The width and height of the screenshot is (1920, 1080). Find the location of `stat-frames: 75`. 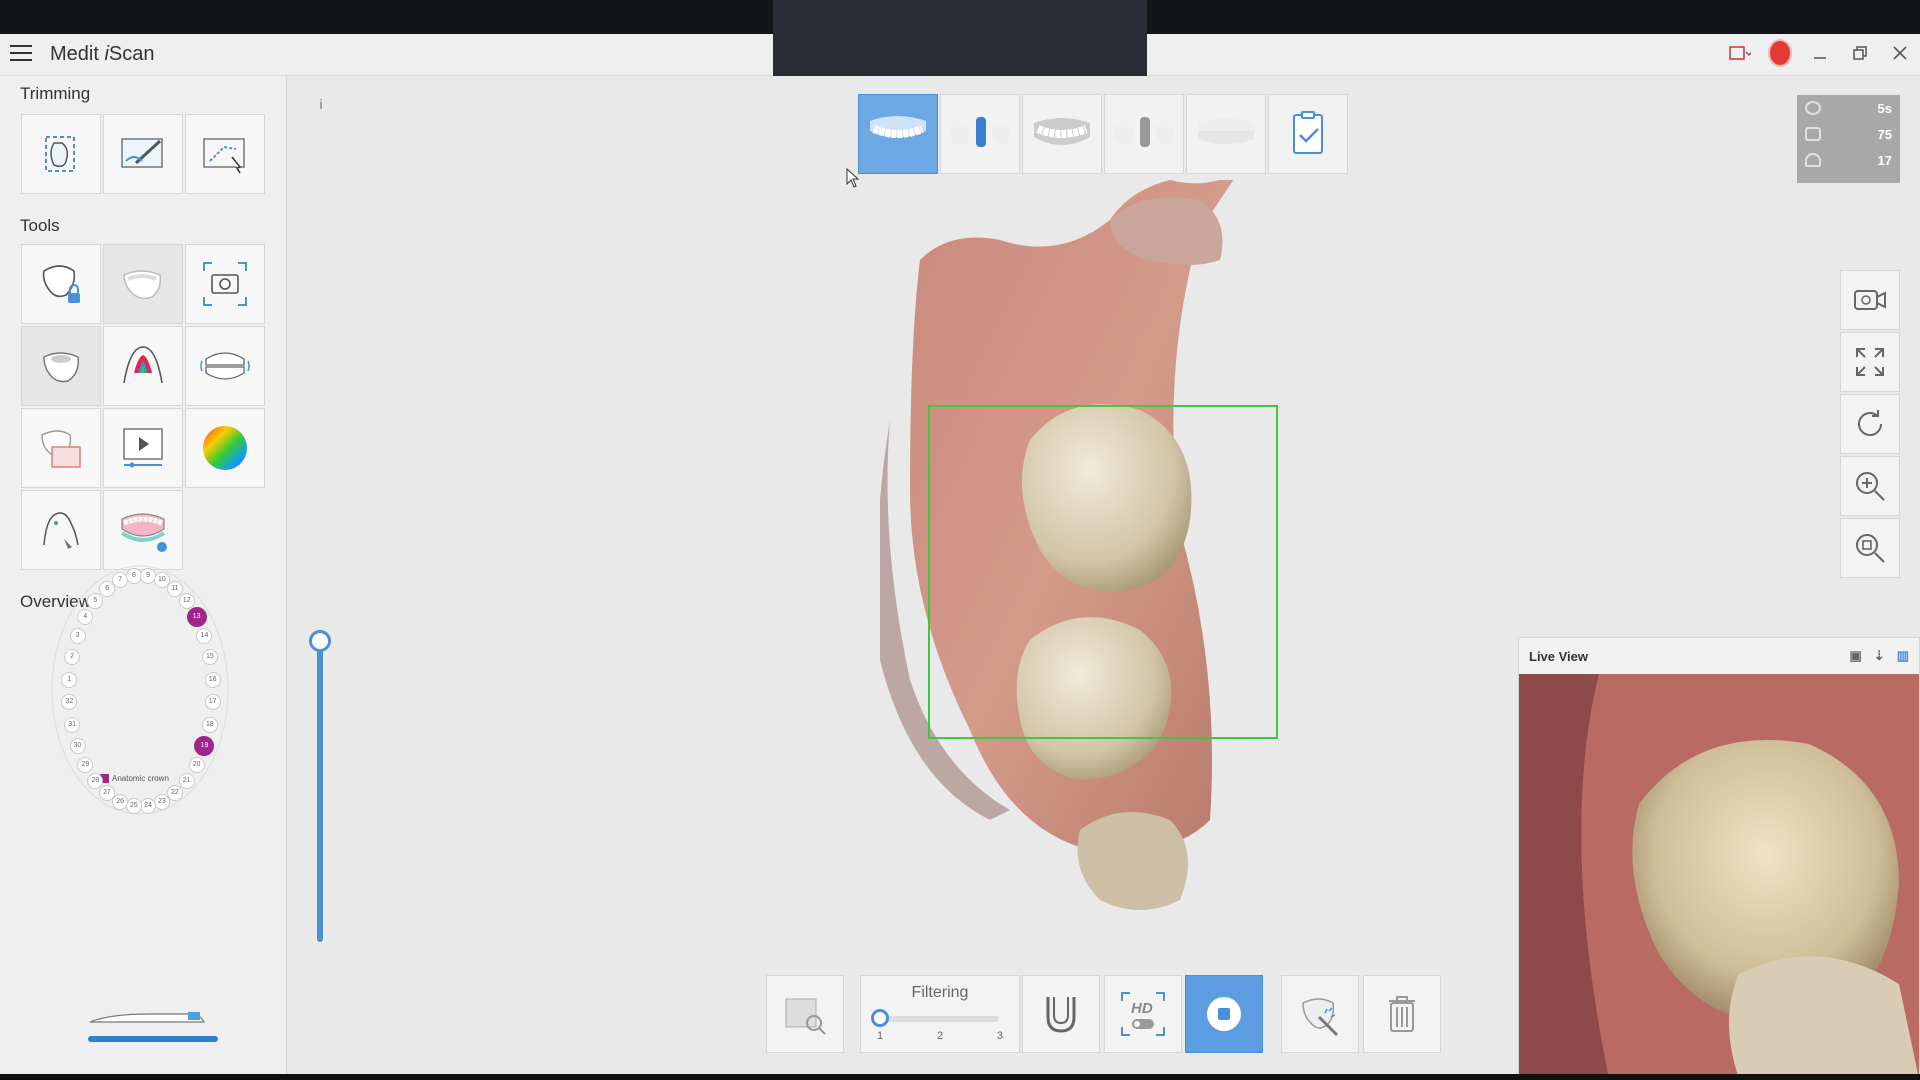

stat-frames: 75 is located at coordinates (1848, 134).